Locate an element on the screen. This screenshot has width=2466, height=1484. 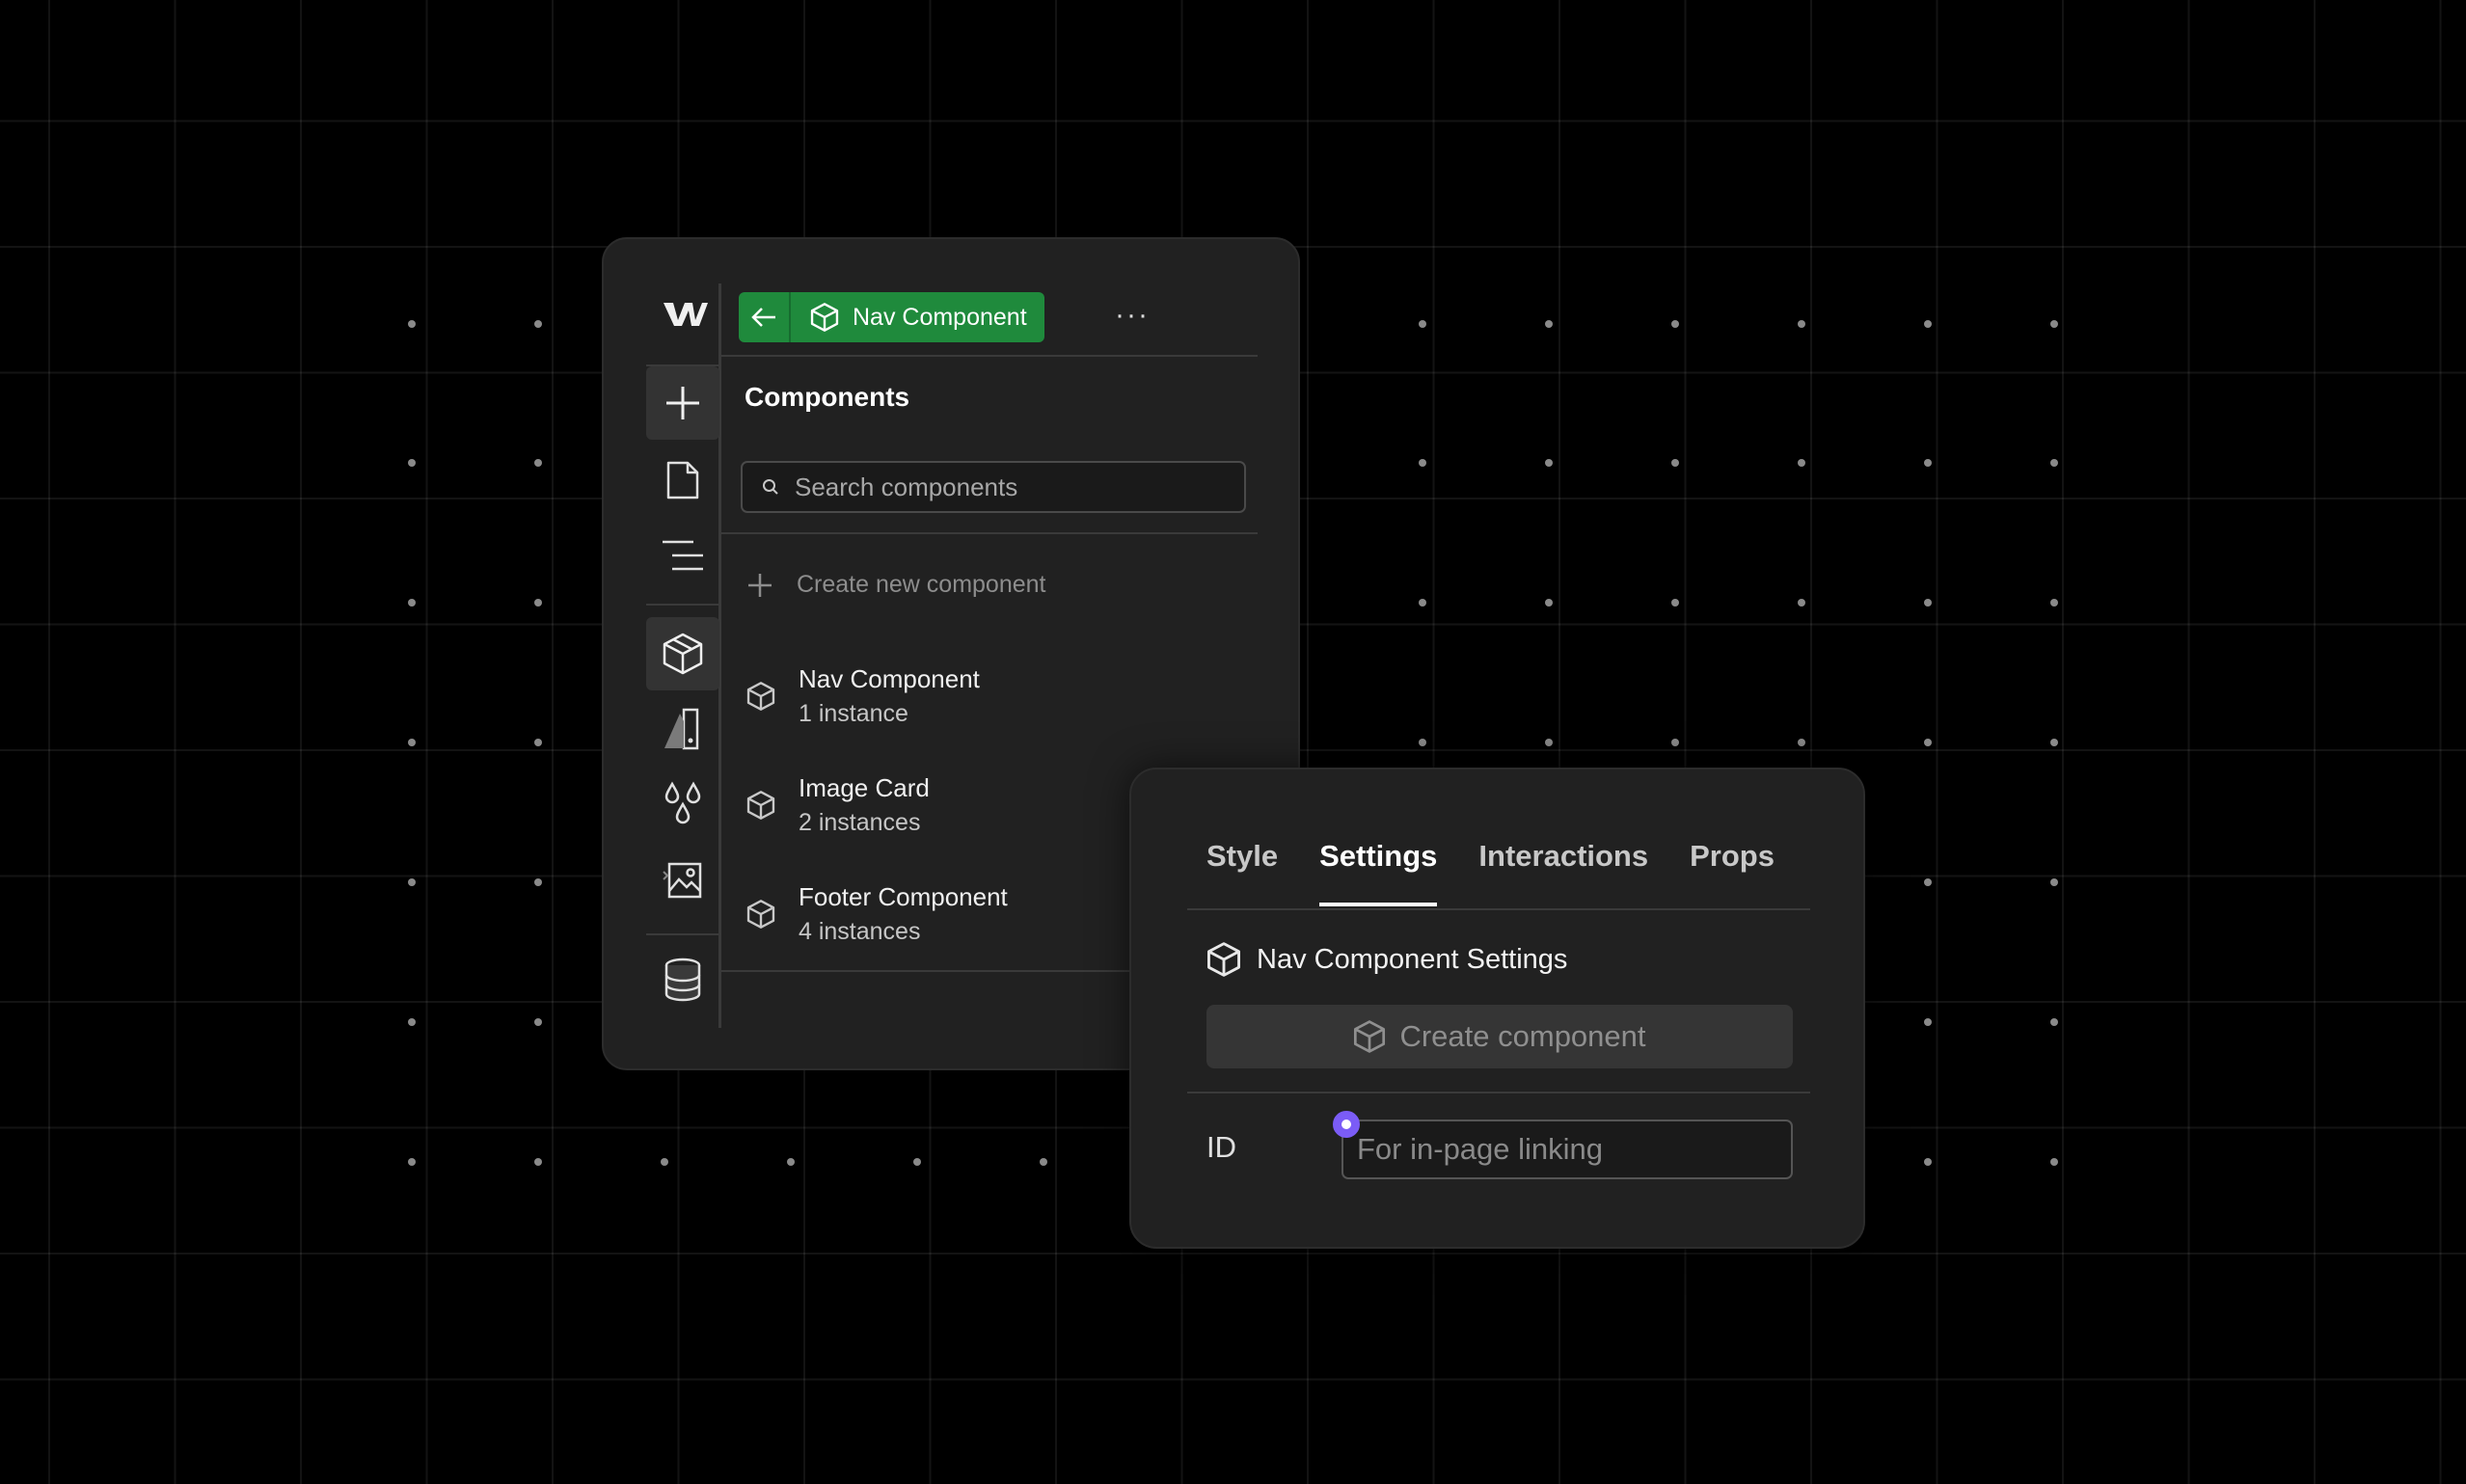
search-box is located at coordinates (994, 487).